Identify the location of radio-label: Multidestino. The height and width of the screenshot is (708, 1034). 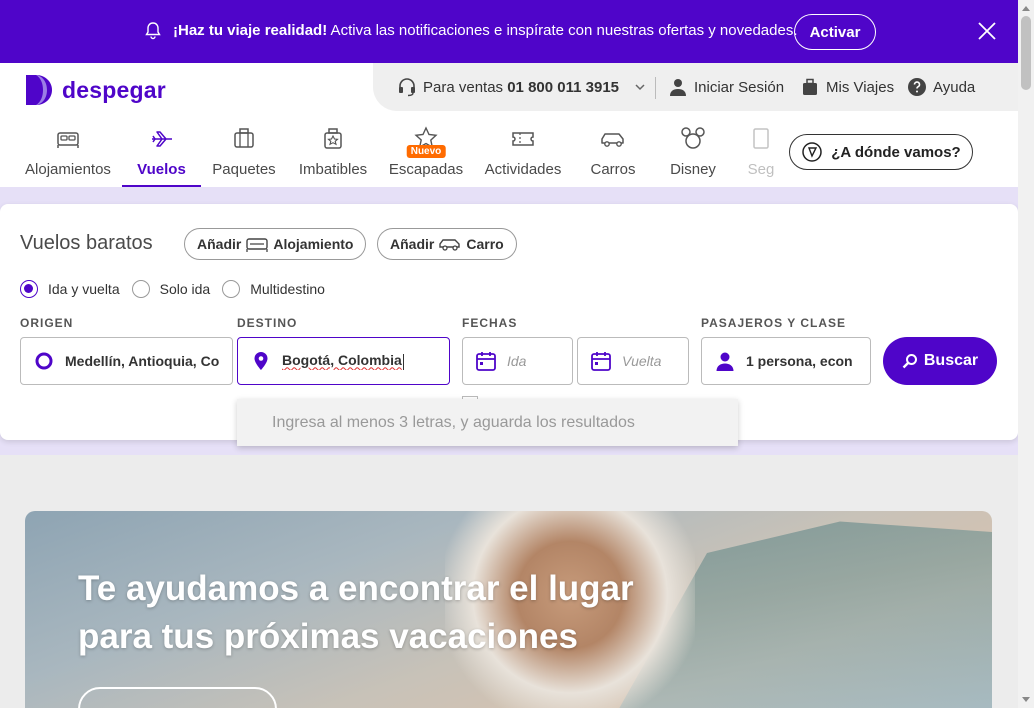
(287, 289).